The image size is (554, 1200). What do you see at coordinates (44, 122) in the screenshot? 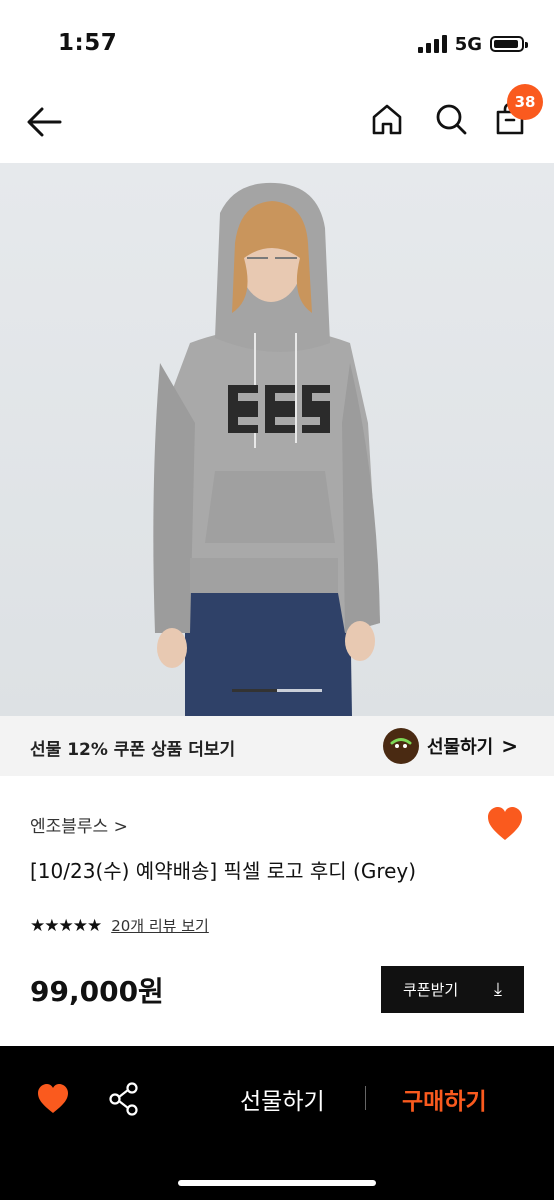
I see `back-arrow-icon` at bounding box center [44, 122].